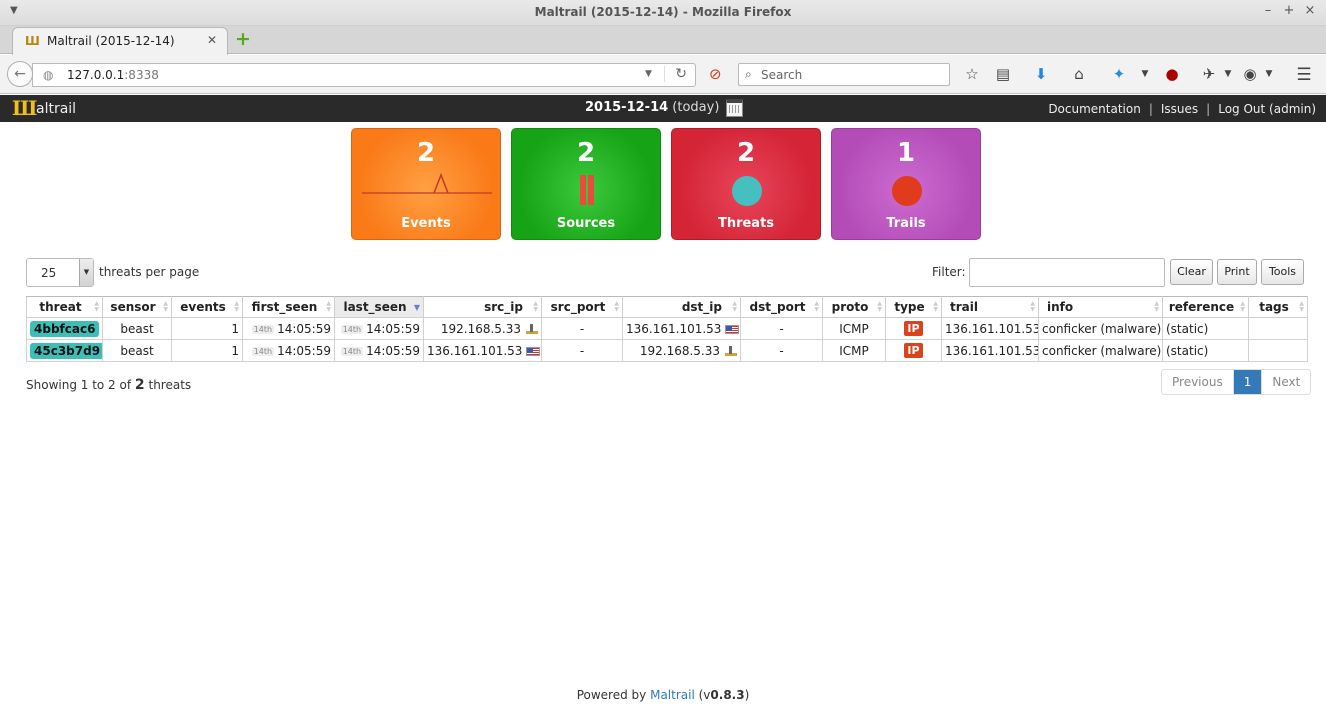  I want to click on reference-cell: (static), so click(1205, 350).